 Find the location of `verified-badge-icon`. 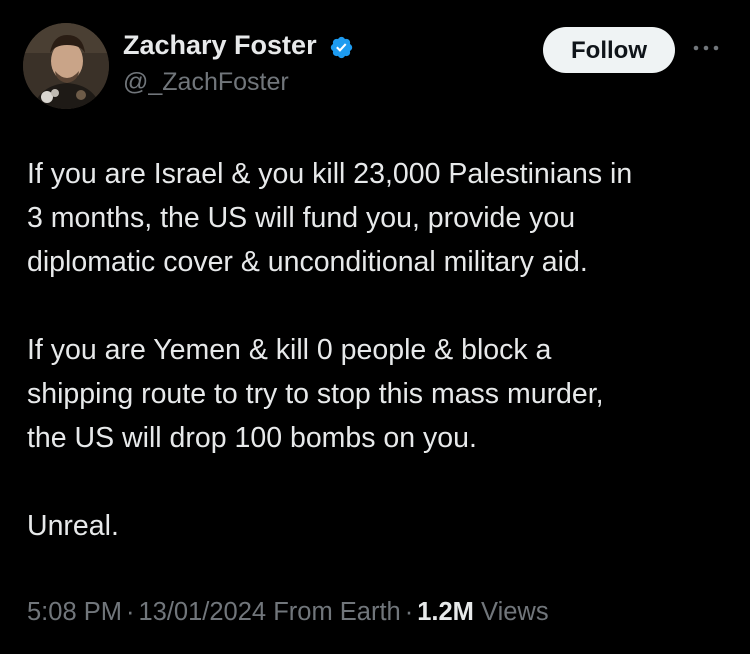

verified-badge-icon is located at coordinates (341, 47).